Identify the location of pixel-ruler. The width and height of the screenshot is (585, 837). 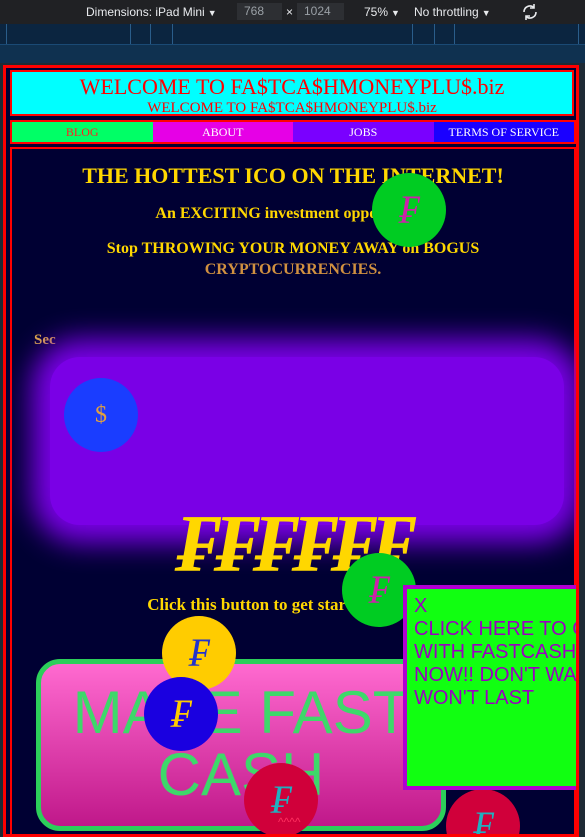
(292, 54).